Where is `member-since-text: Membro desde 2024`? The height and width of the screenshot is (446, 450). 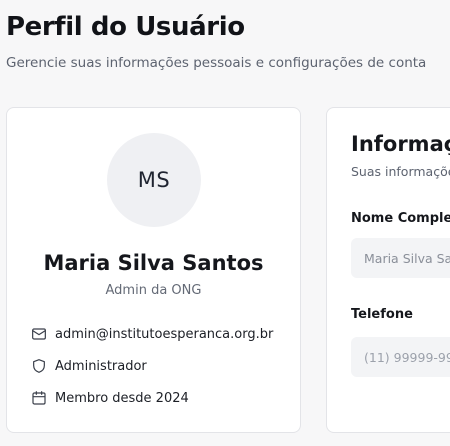 member-since-text: Membro desde 2024 is located at coordinates (122, 398).